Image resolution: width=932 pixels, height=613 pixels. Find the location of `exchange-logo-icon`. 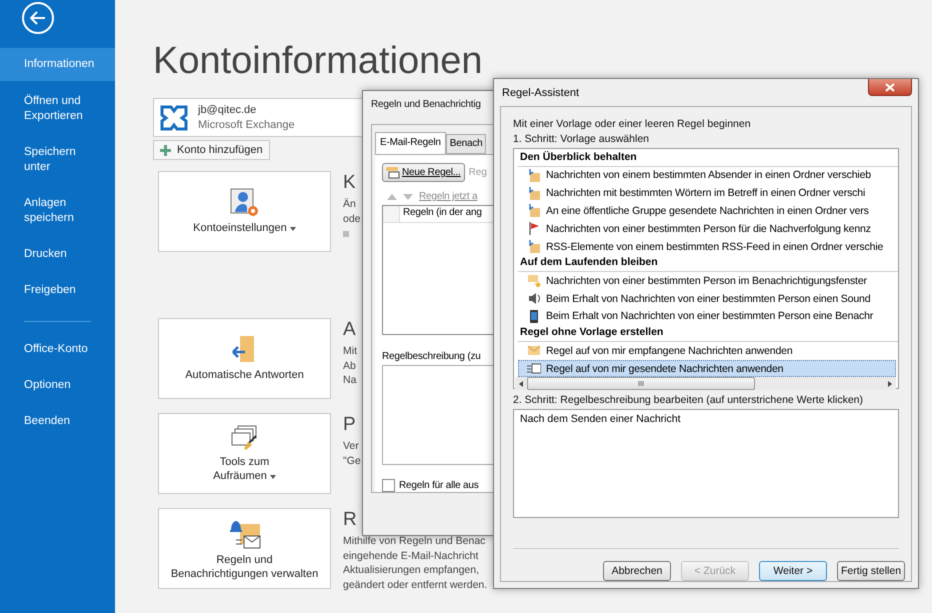

exchange-logo-icon is located at coordinates (174, 118).